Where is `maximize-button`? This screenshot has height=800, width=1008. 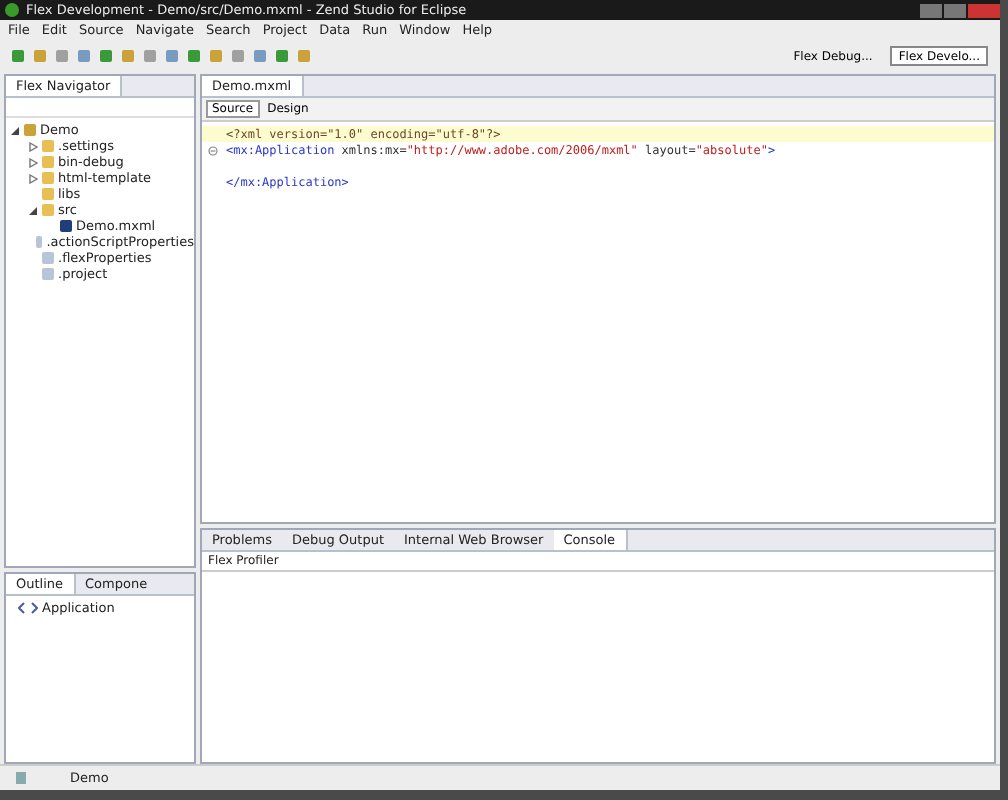
maximize-button is located at coordinates (955, 10).